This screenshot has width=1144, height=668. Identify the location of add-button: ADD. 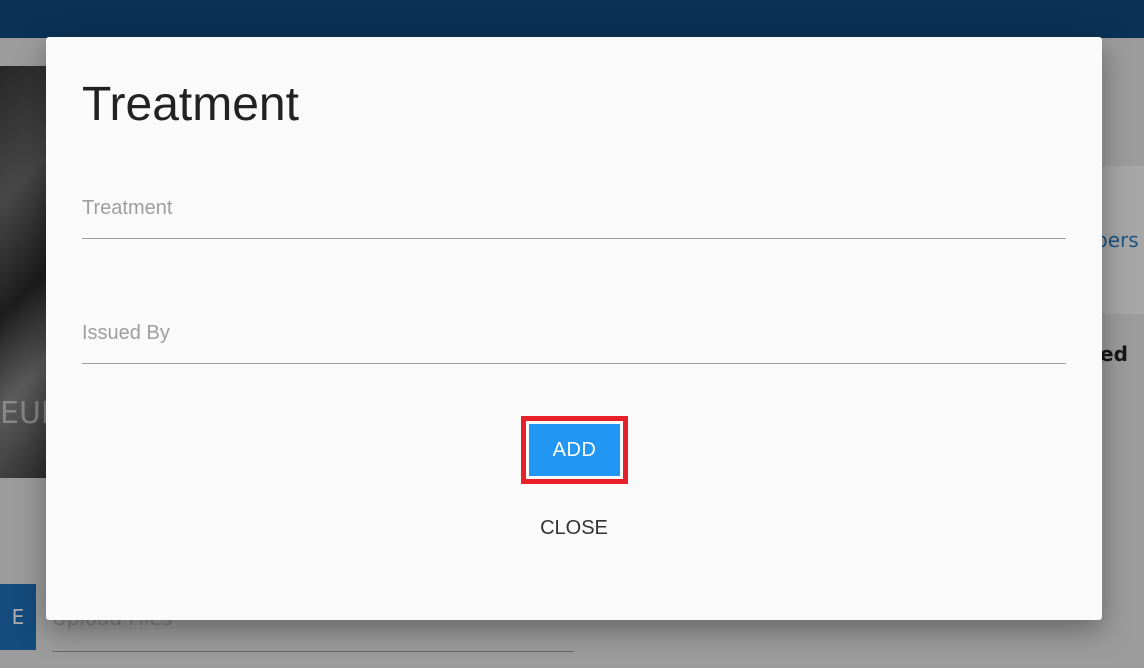
(574, 450).